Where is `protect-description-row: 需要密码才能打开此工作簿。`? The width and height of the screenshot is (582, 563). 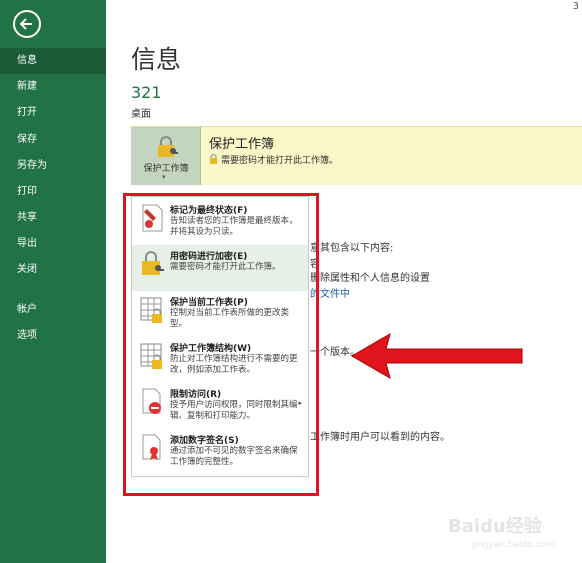
protect-description-row: 需要密码才能打开此工作簿。 is located at coordinates (273, 160).